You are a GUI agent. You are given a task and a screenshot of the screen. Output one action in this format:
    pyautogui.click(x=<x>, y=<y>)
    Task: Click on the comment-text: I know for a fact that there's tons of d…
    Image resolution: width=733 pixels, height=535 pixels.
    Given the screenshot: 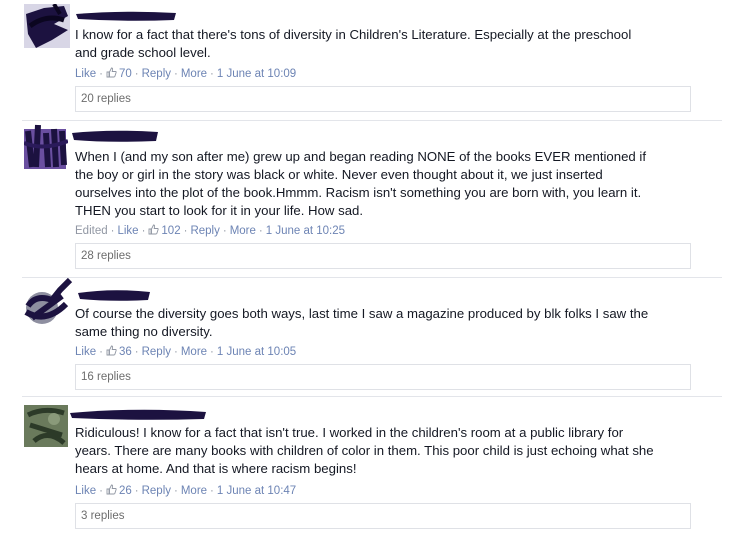 What is the action you would take?
    pyautogui.click(x=353, y=43)
    